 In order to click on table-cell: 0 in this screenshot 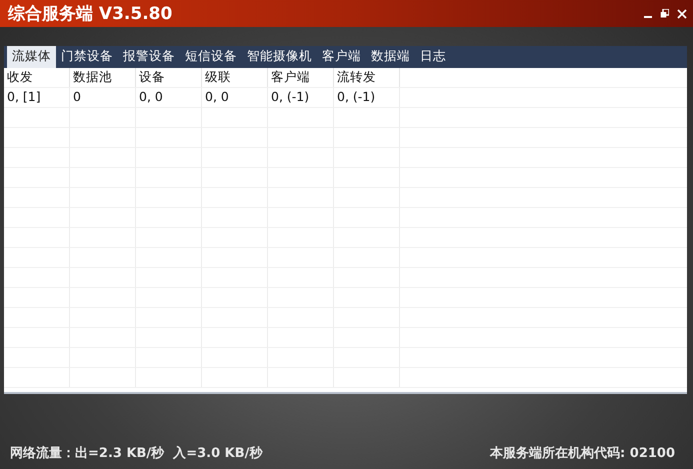, I will do `click(103, 97)`.